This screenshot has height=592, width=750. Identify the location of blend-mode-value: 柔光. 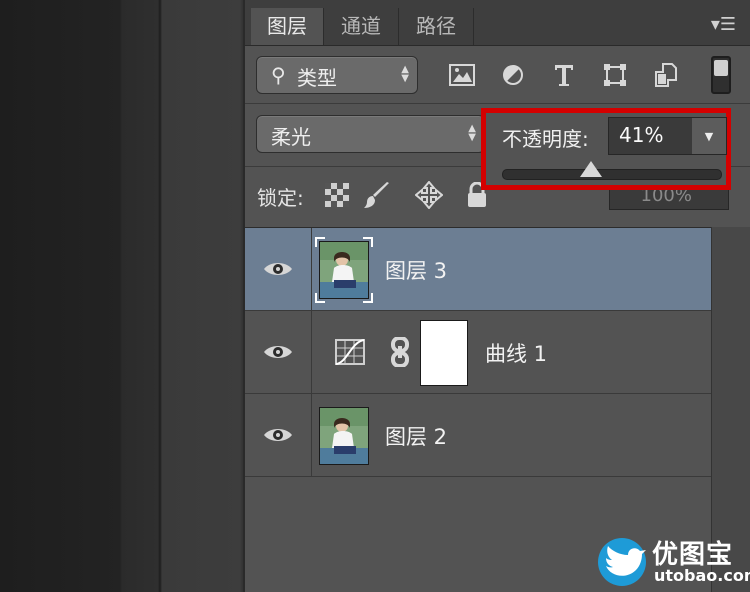
(291, 137).